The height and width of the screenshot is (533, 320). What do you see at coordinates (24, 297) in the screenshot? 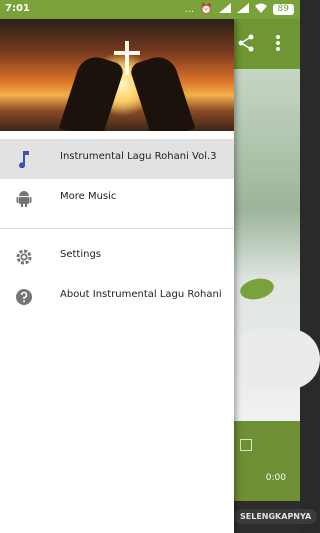
I see `help-icon` at bounding box center [24, 297].